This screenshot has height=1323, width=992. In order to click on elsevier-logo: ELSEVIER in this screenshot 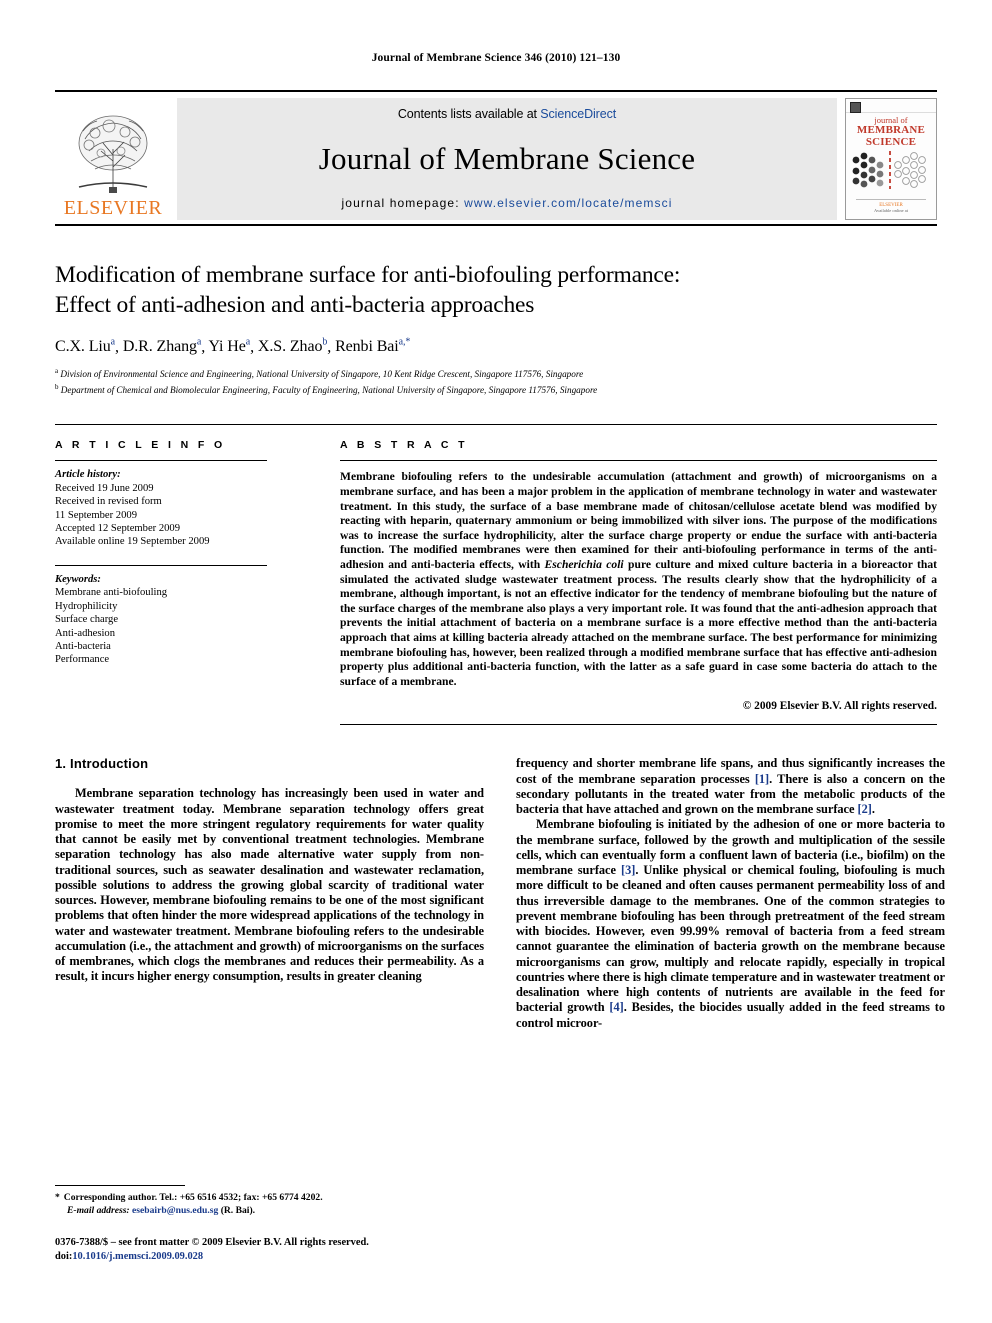, I will do `click(113, 159)`.